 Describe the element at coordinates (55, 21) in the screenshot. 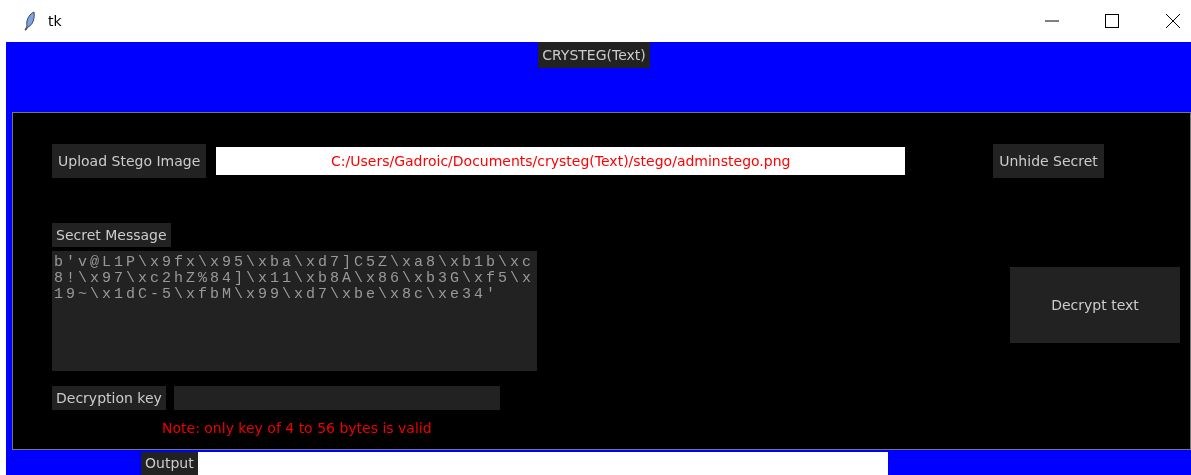

I see `window-title: tk` at that location.